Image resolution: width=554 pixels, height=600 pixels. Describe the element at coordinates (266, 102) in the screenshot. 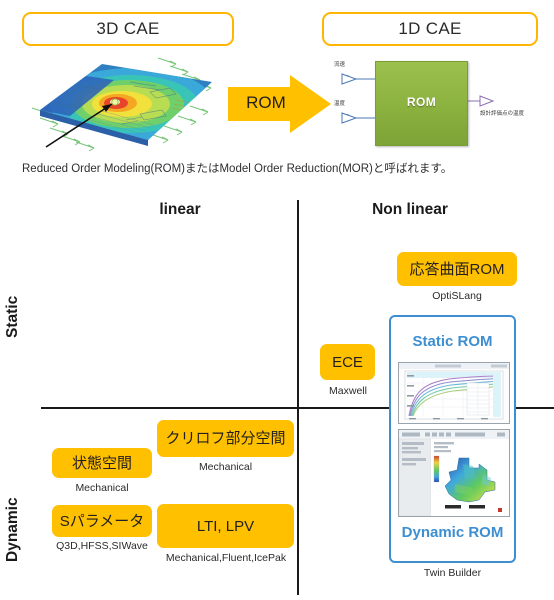

I see `rom-arrow-label: ROM` at that location.